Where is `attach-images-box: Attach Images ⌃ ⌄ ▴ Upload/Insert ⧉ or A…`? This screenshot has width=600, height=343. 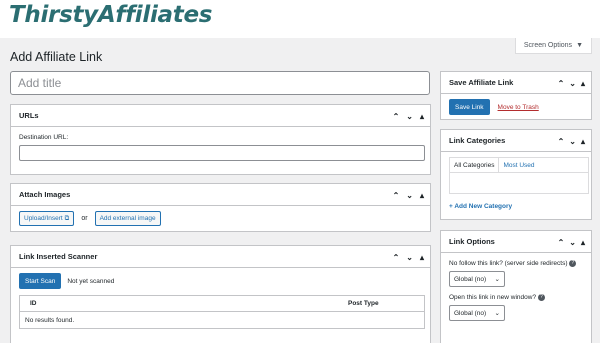 attach-images-box: Attach Images ⌃ ⌄ ▴ Upload/Insert ⧉ or A… is located at coordinates (220, 207).